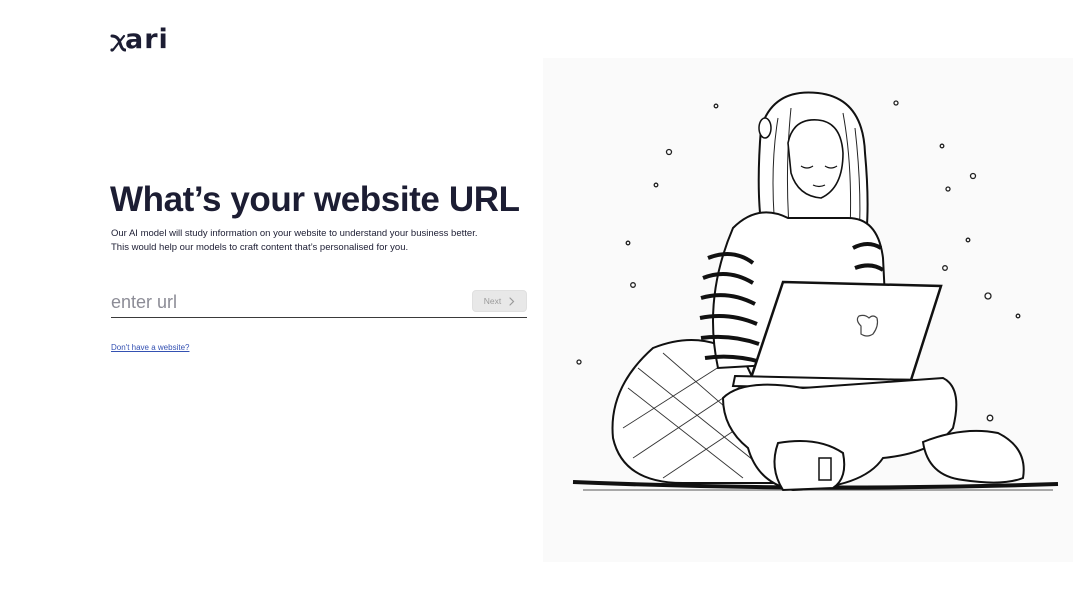 This screenshot has height=600, width=1082. I want to click on no-website-link: Don't have a website?, so click(150, 347).